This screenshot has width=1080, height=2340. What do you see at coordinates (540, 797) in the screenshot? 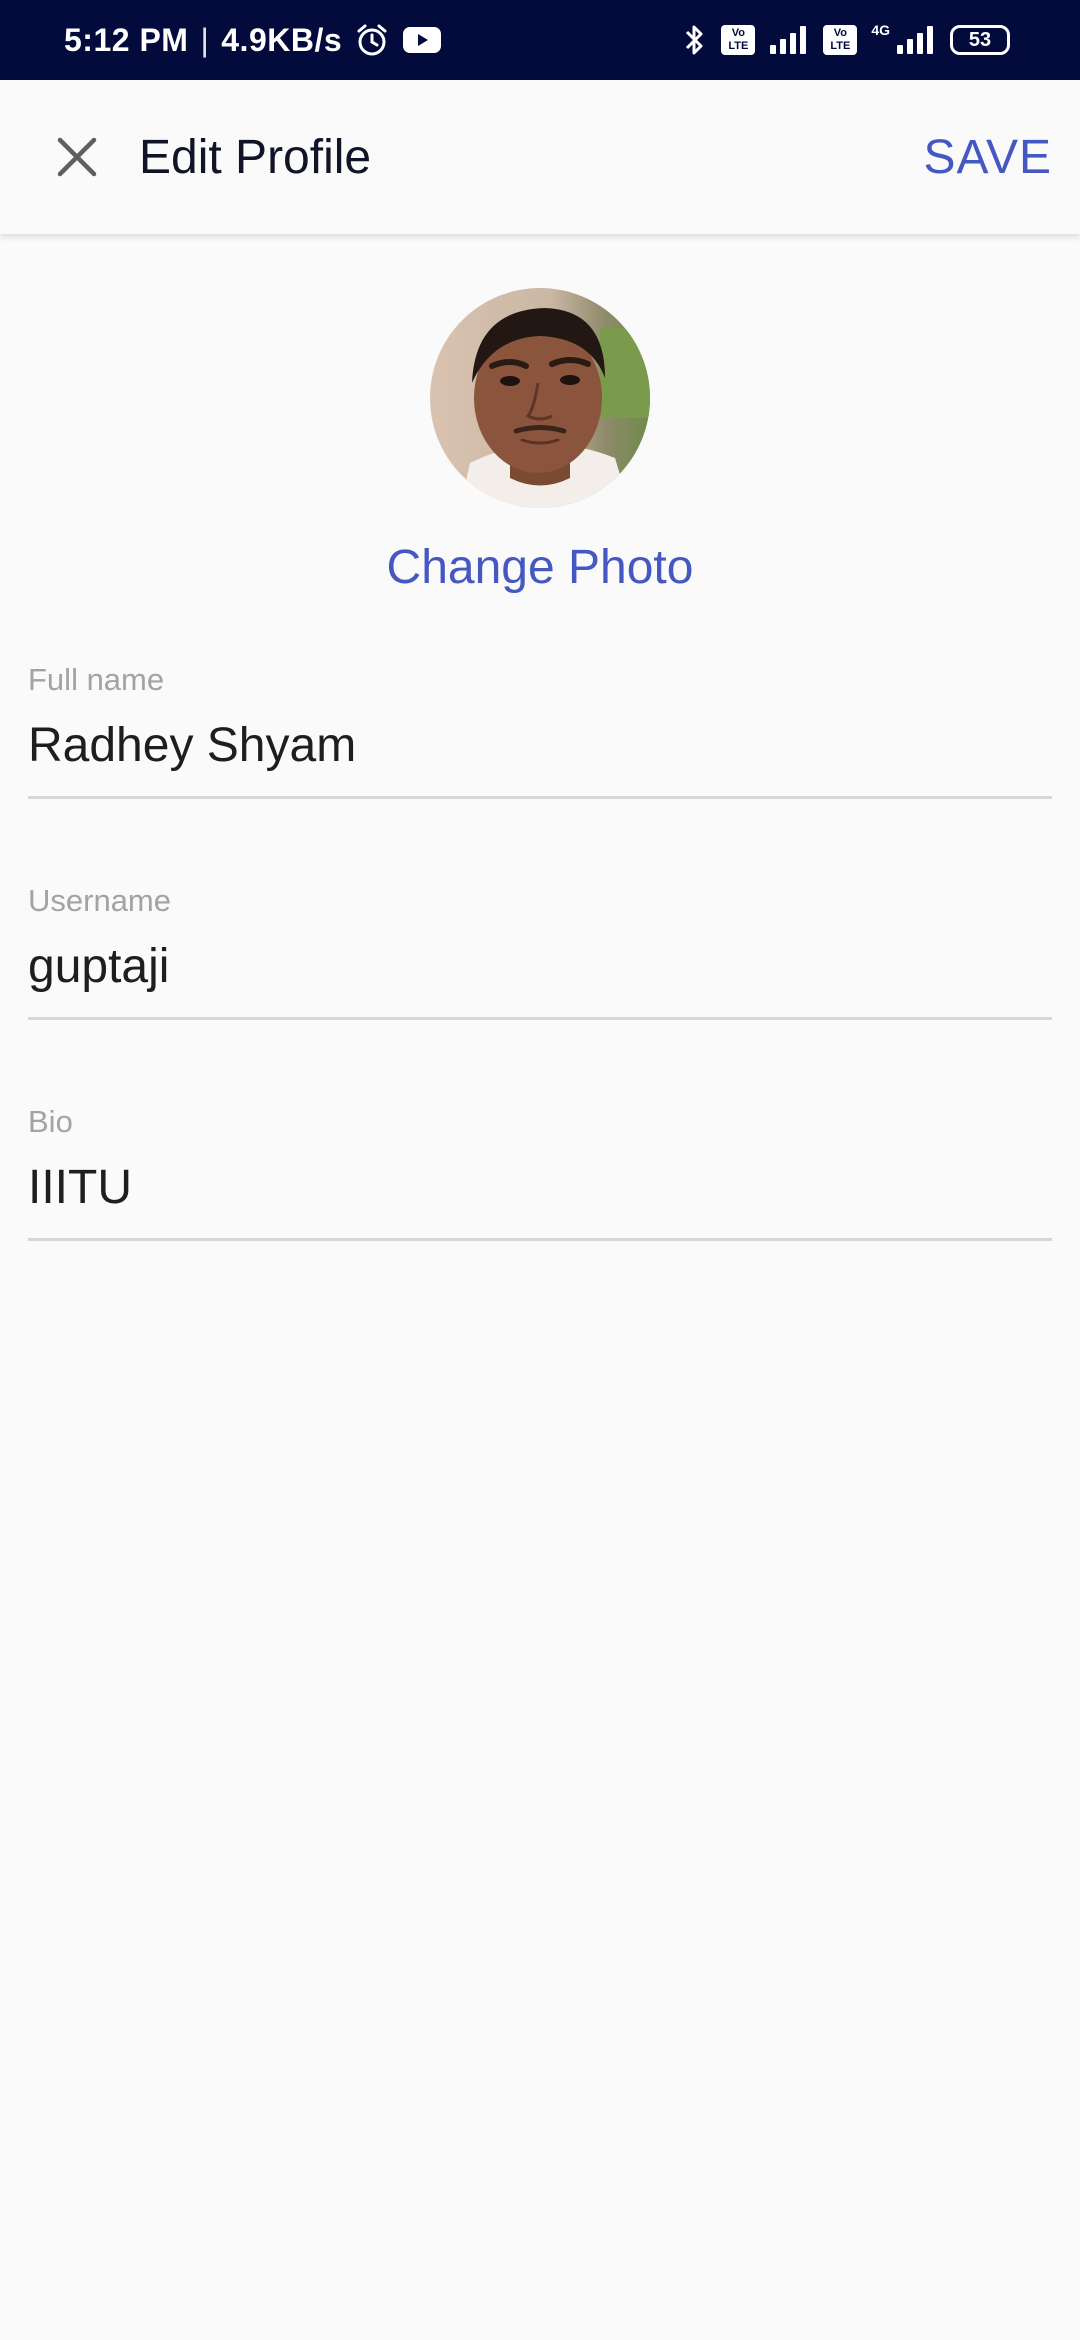
I see `full-name-underline` at bounding box center [540, 797].